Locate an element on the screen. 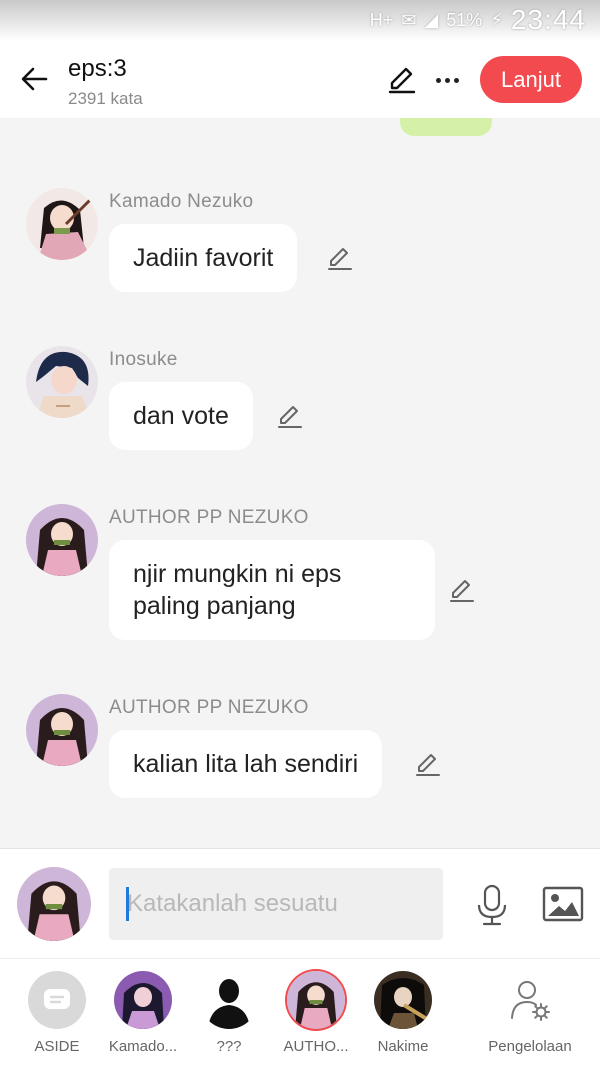 The image size is (600, 1067). more-options-button is located at coordinates (447, 80).